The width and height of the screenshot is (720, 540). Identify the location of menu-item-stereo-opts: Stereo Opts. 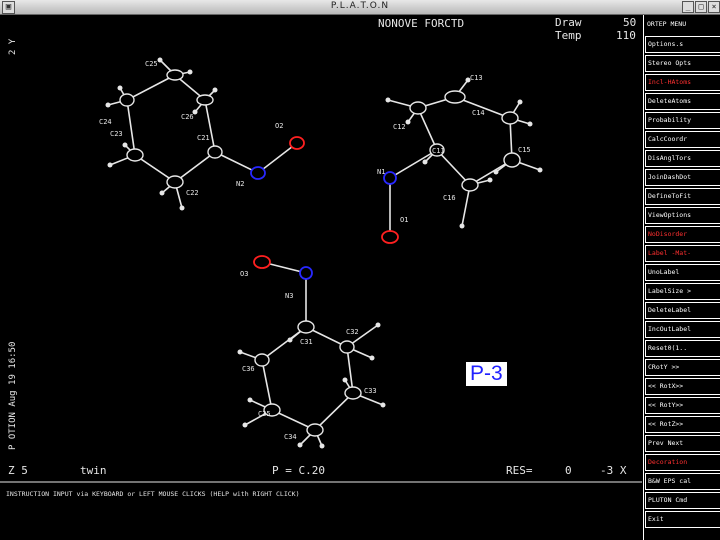
(682, 63).